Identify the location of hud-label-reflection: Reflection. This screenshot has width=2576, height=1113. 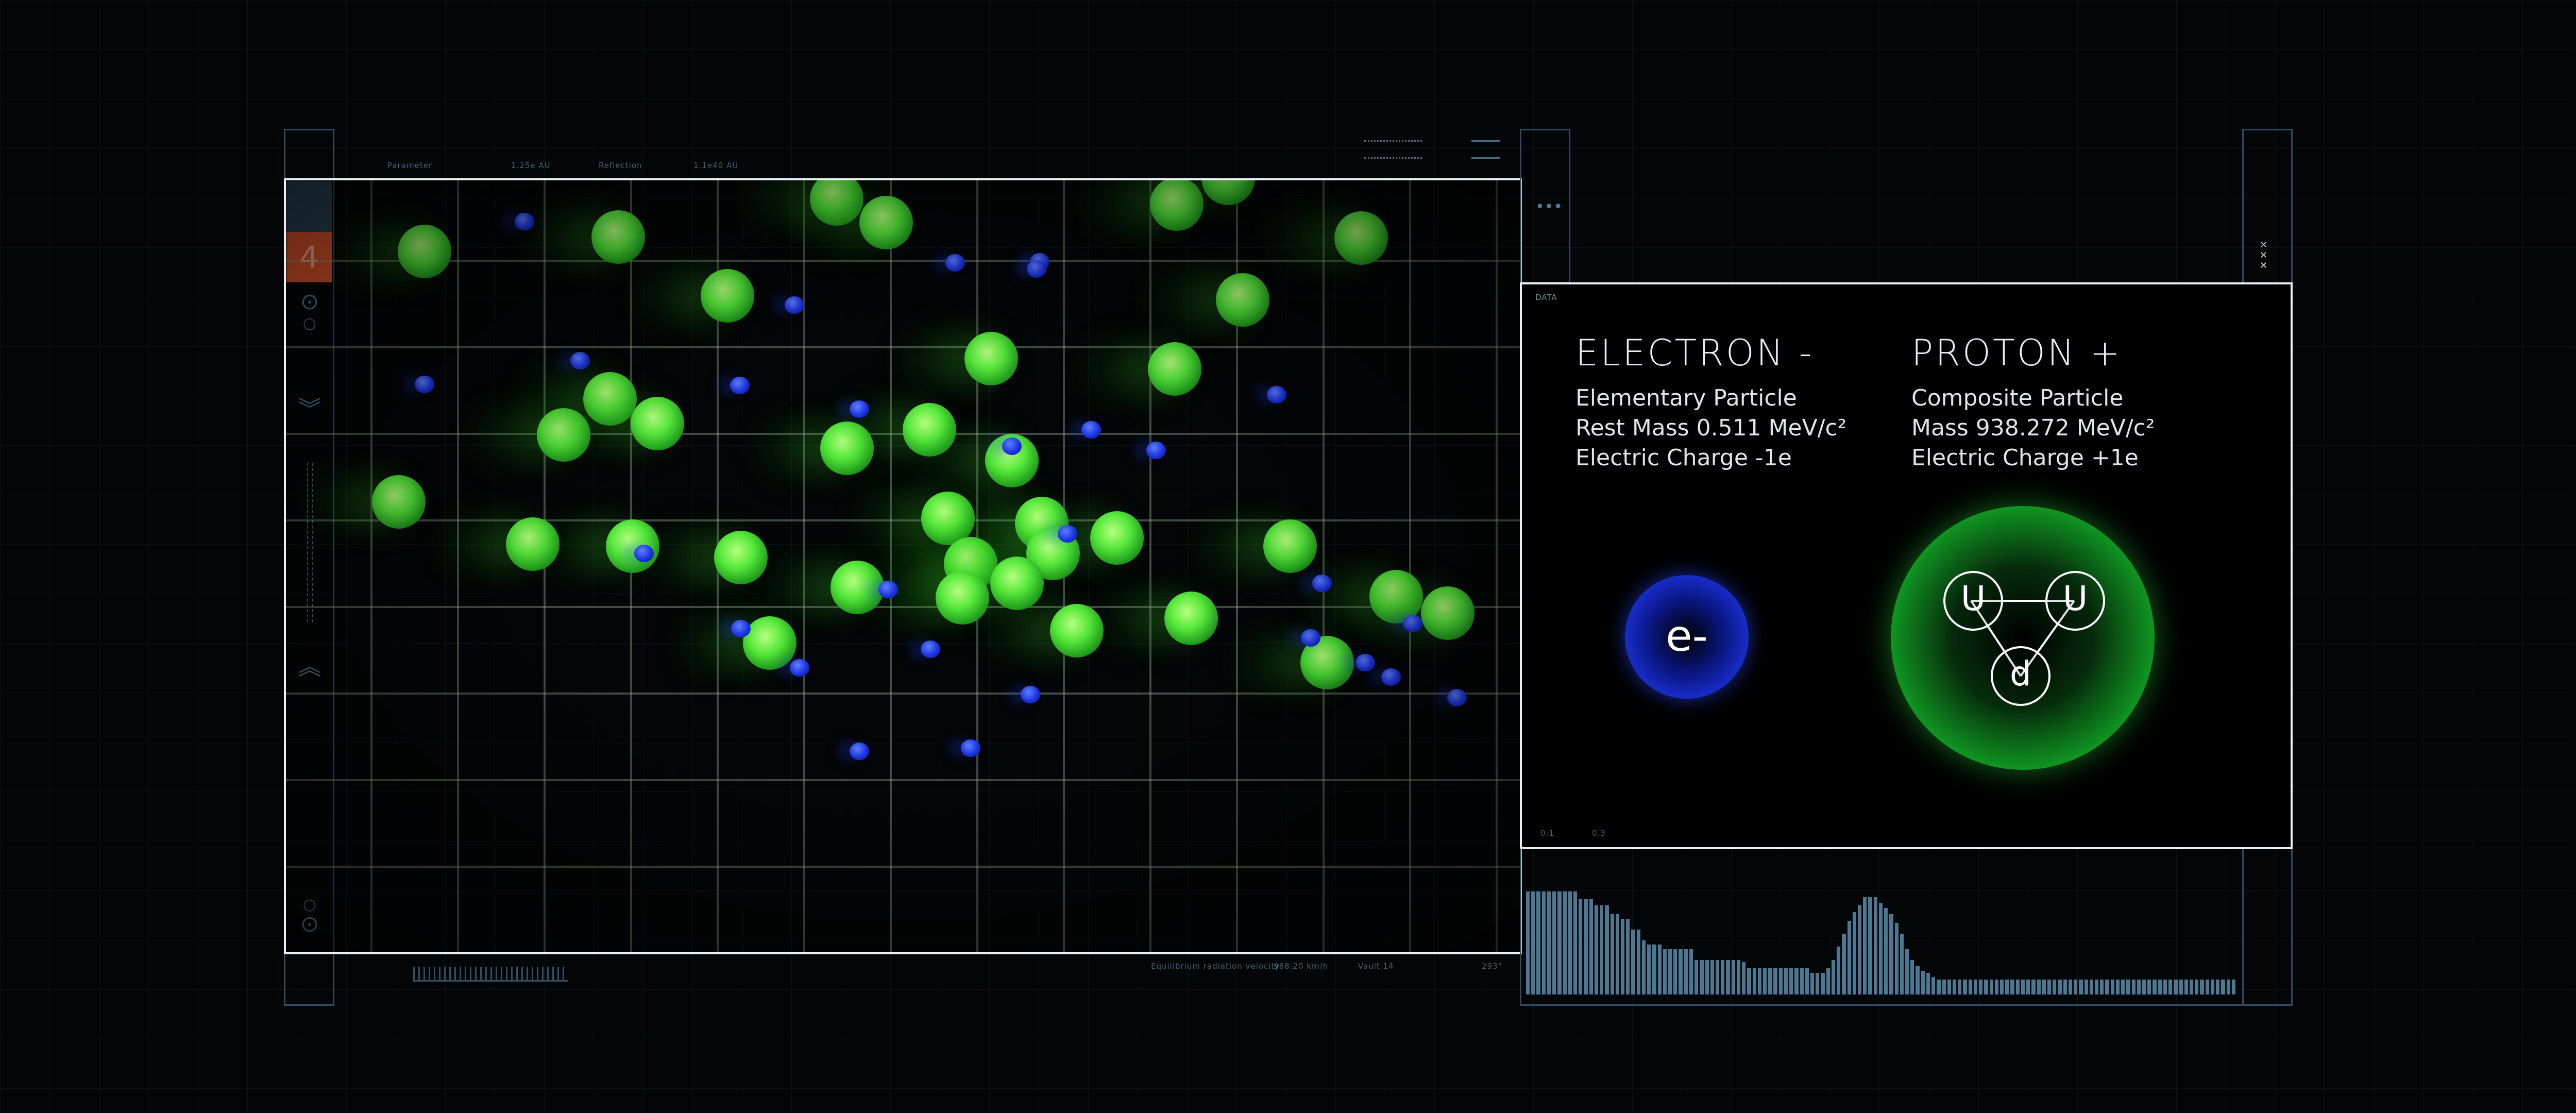
(620, 165).